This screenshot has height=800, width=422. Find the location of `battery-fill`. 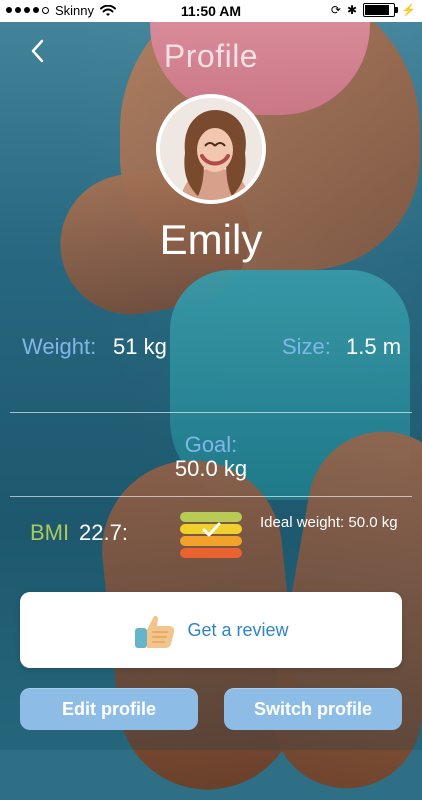

battery-fill is located at coordinates (377, 10).